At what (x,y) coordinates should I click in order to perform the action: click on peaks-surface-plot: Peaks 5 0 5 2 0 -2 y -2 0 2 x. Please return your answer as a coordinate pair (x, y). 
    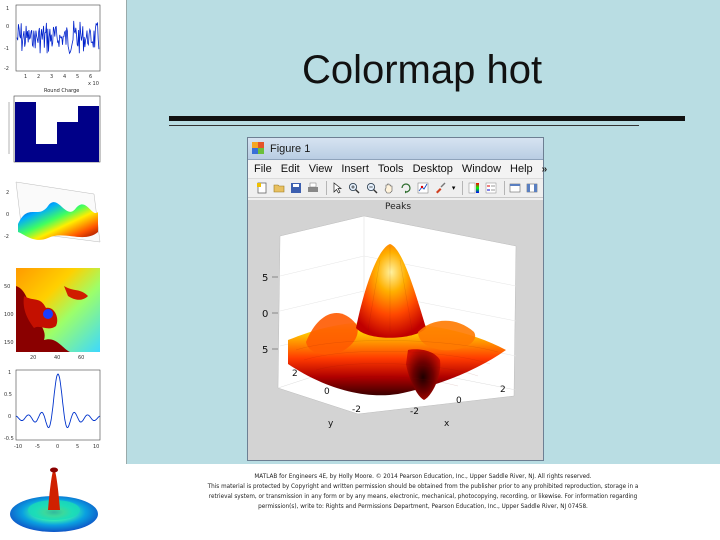
    Looking at the image, I should click on (389, 315).